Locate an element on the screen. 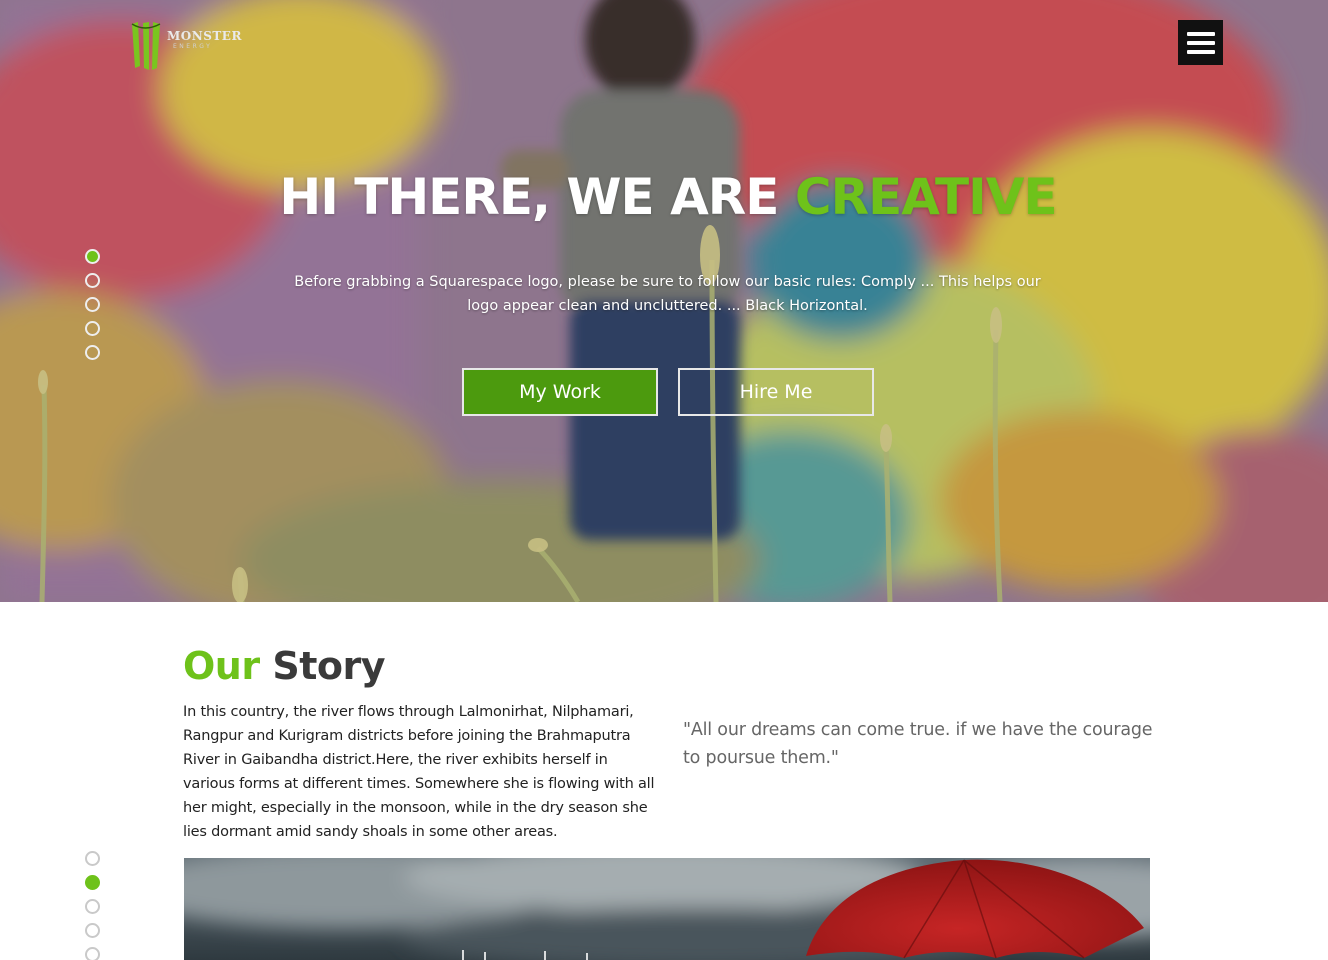 This screenshot has width=1328, height=960. hero-slide-pagination is located at coordinates (92, 304).